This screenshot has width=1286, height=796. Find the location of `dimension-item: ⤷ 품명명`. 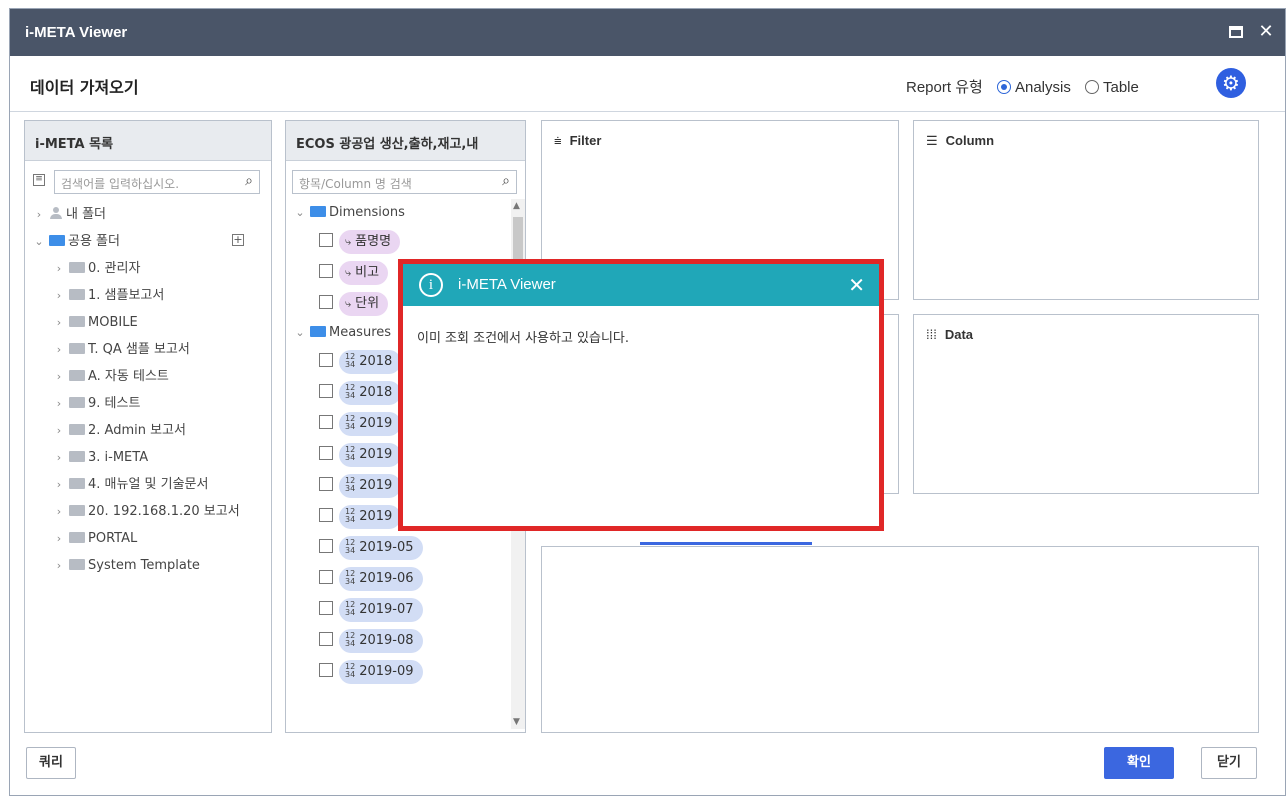

dimension-item: ⤷ 품명명 is located at coordinates (409, 241).